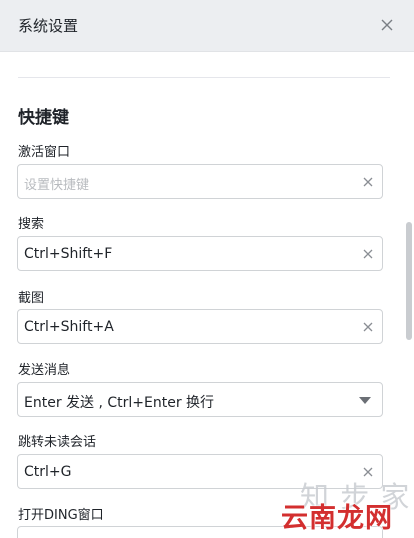  What do you see at coordinates (409, 281) in the screenshot?
I see `scrollbar-thumb` at bounding box center [409, 281].